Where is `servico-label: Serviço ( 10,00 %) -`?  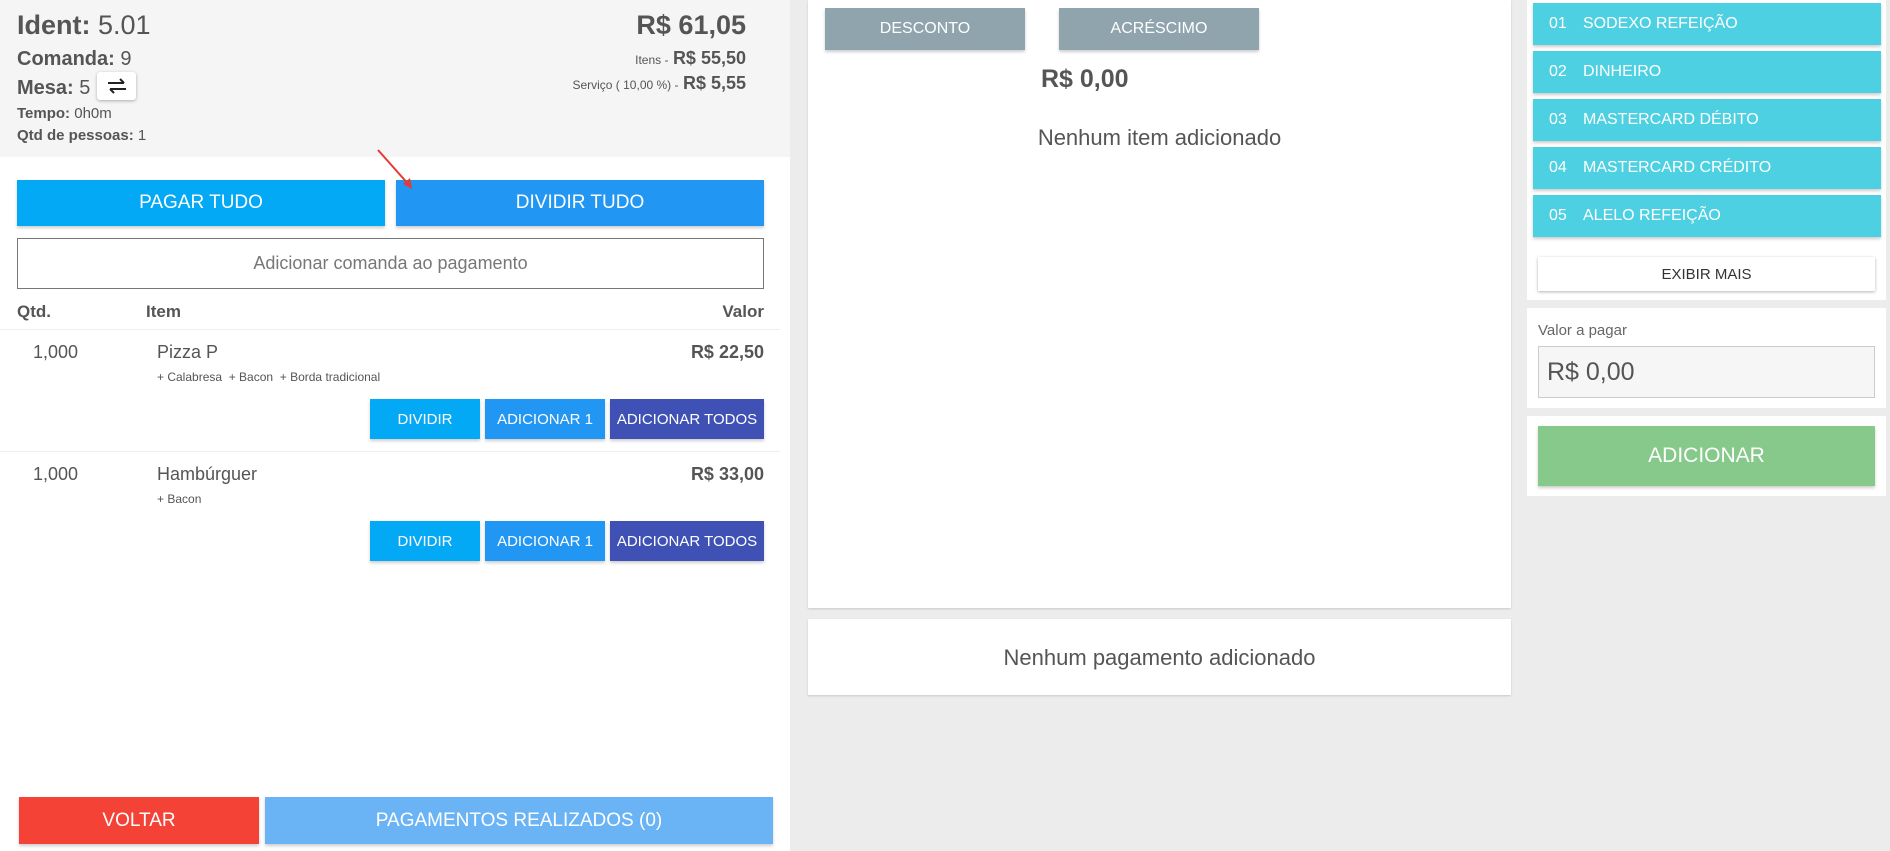
servico-label: Serviço ( 10,00 %) - is located at coordinates (625, 85).